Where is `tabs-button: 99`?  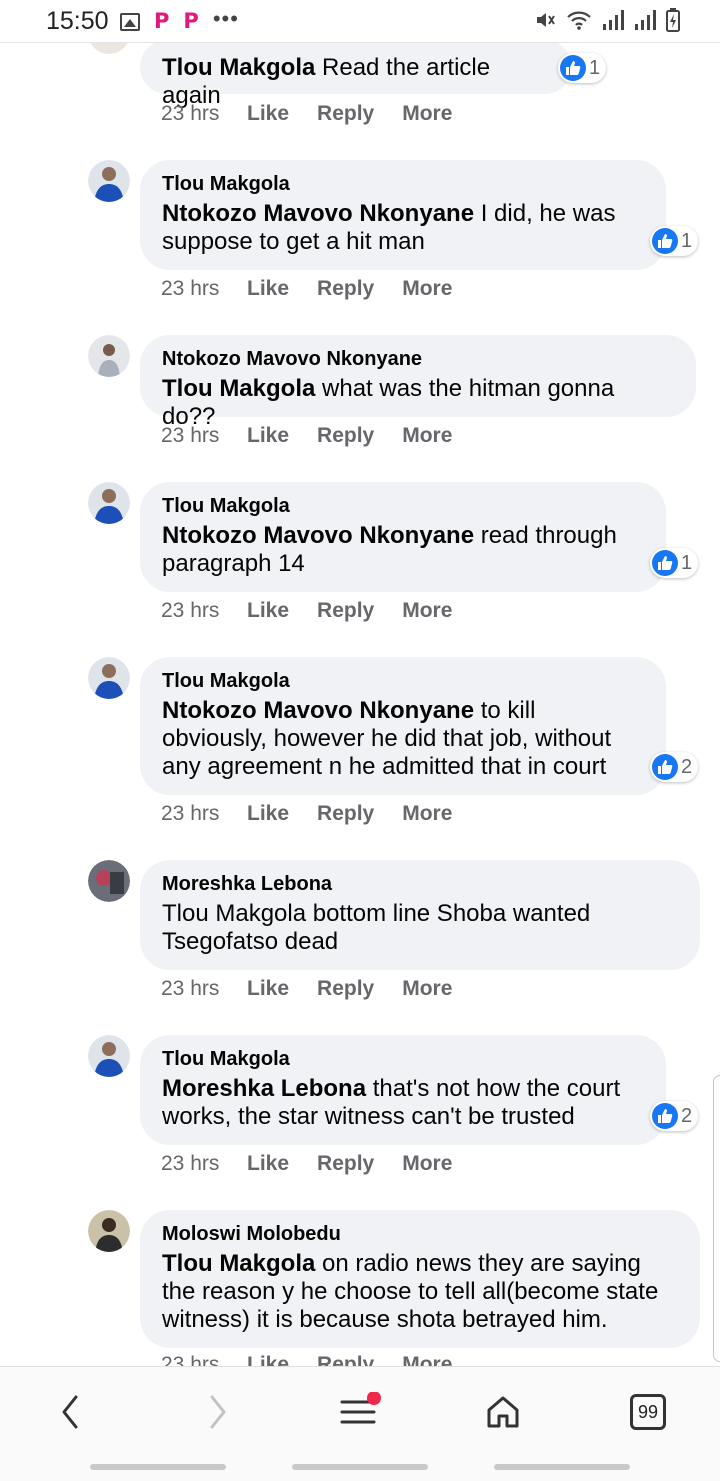 tabs-button: 99 is located at coordinates (648, 1412).